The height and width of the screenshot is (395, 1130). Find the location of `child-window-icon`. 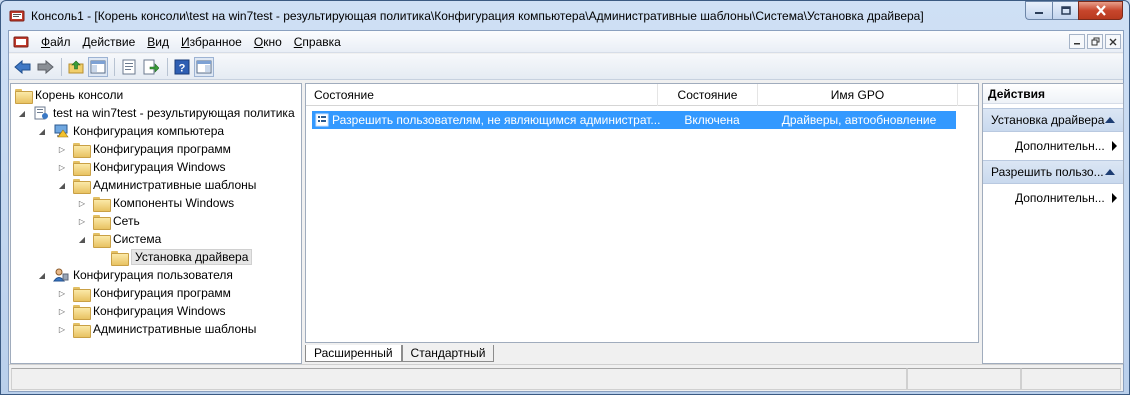

child-window-icon is located at coordinates (21, 42).